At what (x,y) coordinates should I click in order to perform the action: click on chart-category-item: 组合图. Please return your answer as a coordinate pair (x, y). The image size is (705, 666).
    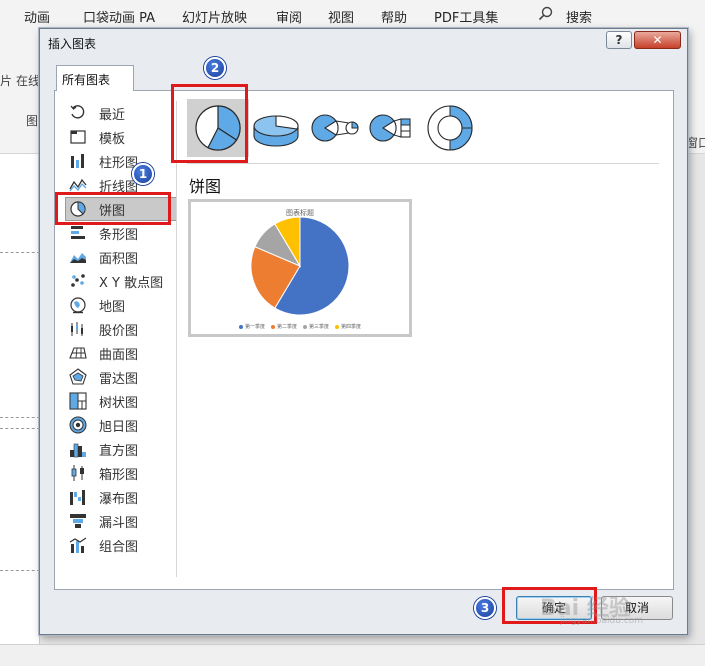
    Looking at the image, I should click on (122, 545).